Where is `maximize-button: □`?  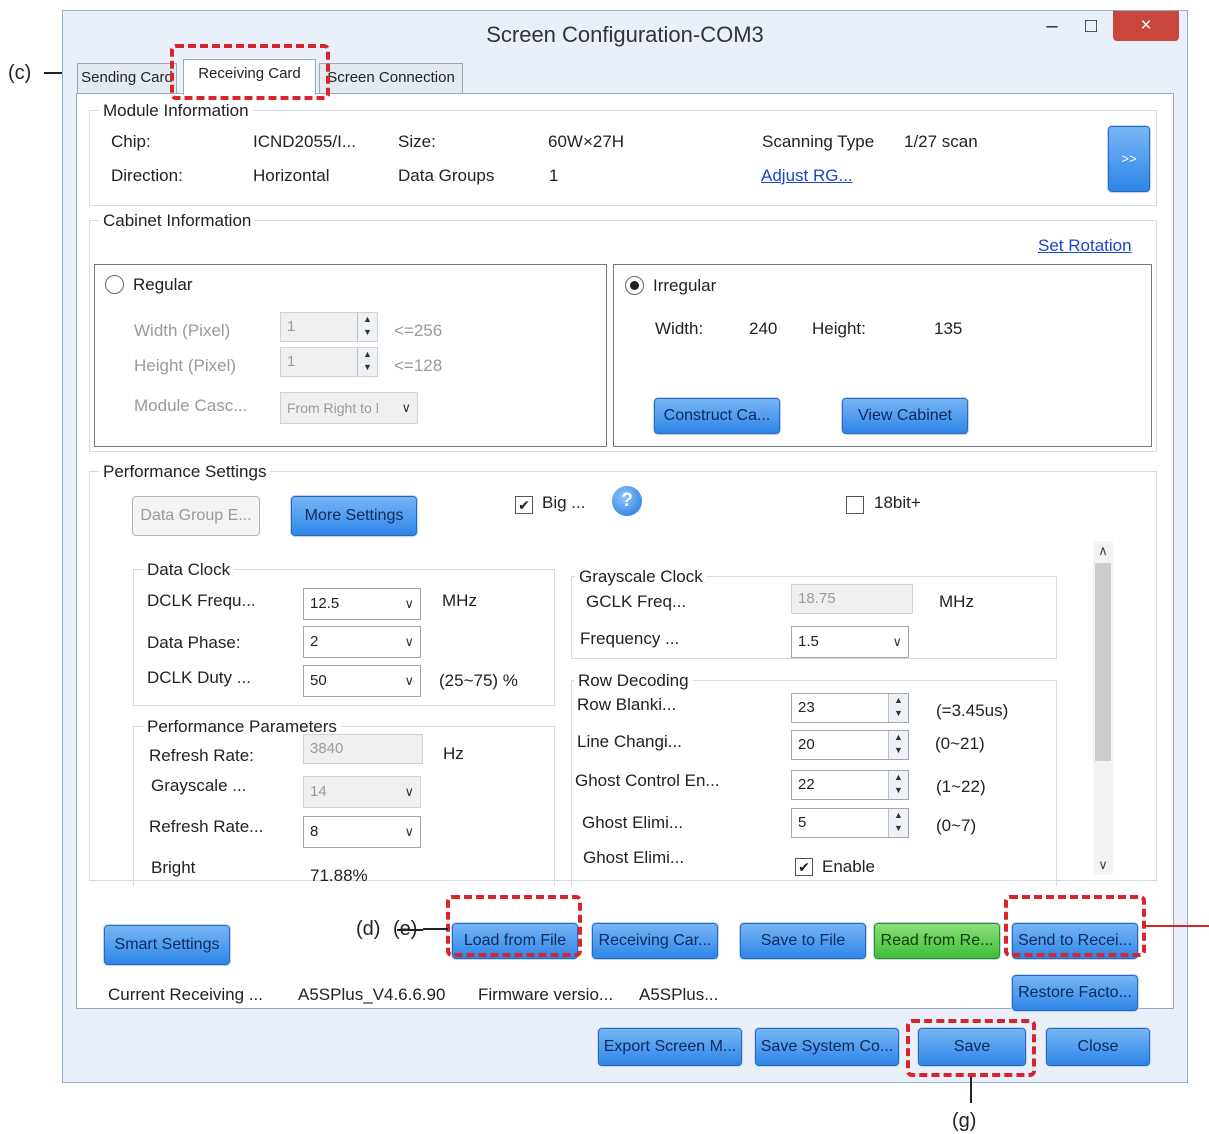 maximize-button: □ is located at coordinates (1091, 26).